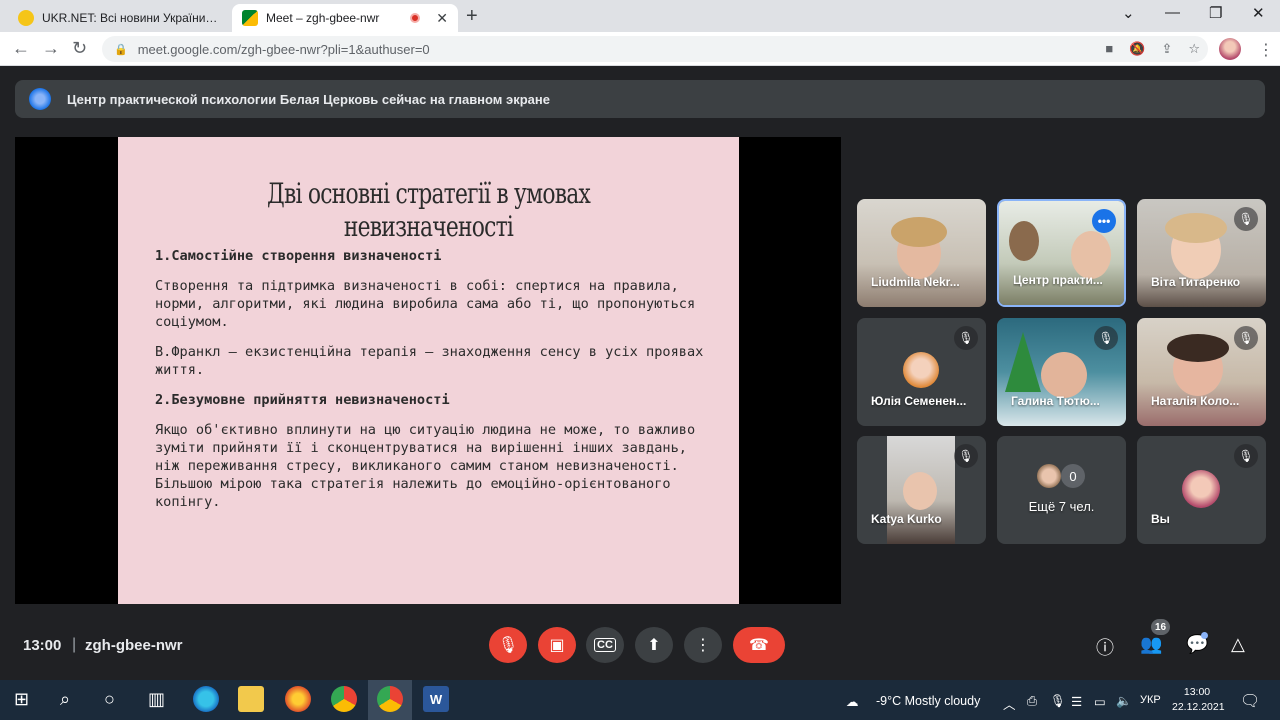 This screenshot has width=1280, height=720. I want to click on language-indicator: УКР, so click(1150, 700).